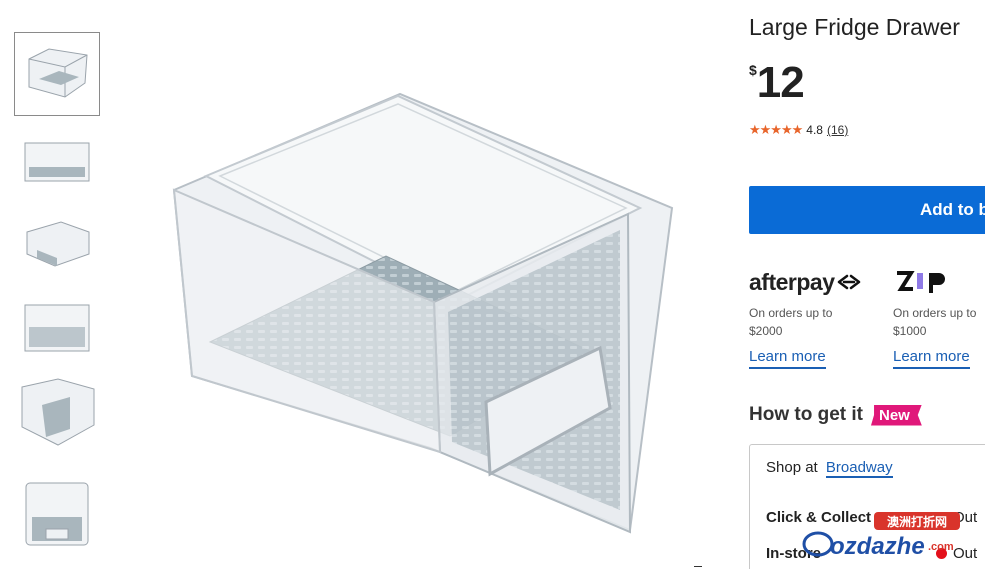 Image resolution: width=985 pixels, height=569 pixels. I want to click on afterpay-desc-line1: On orders up to, so click(791, 313).